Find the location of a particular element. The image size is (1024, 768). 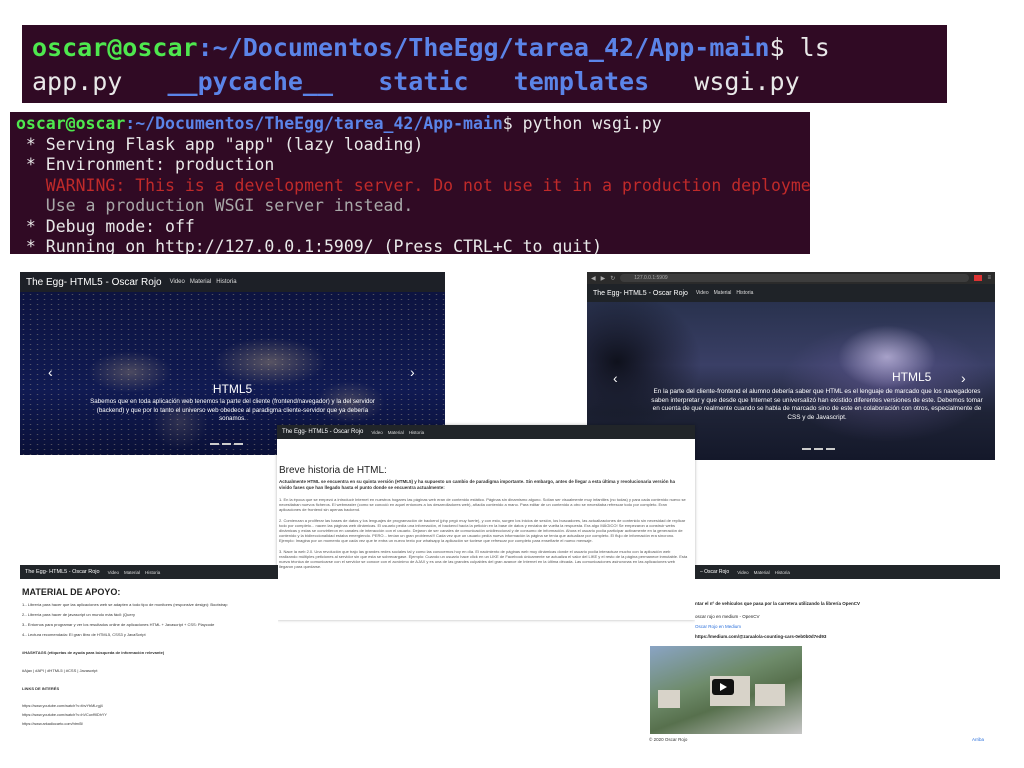

back-icon: ◀ is located at coordinates (593, 278).